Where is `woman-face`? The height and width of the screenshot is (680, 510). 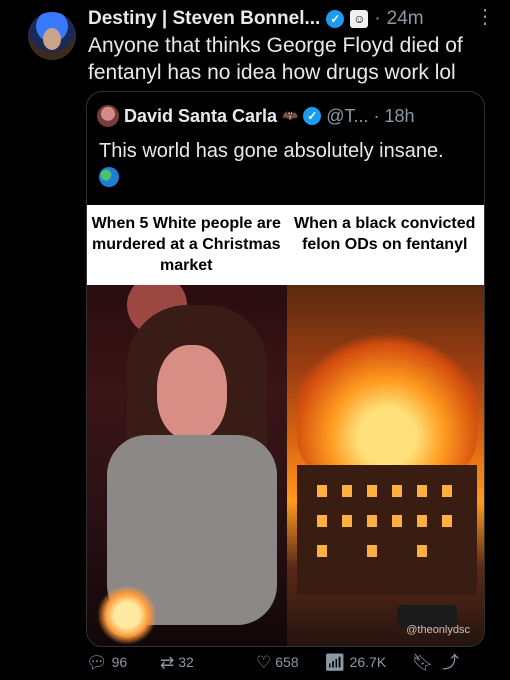 woman-face is located at coordinates (192, 392).